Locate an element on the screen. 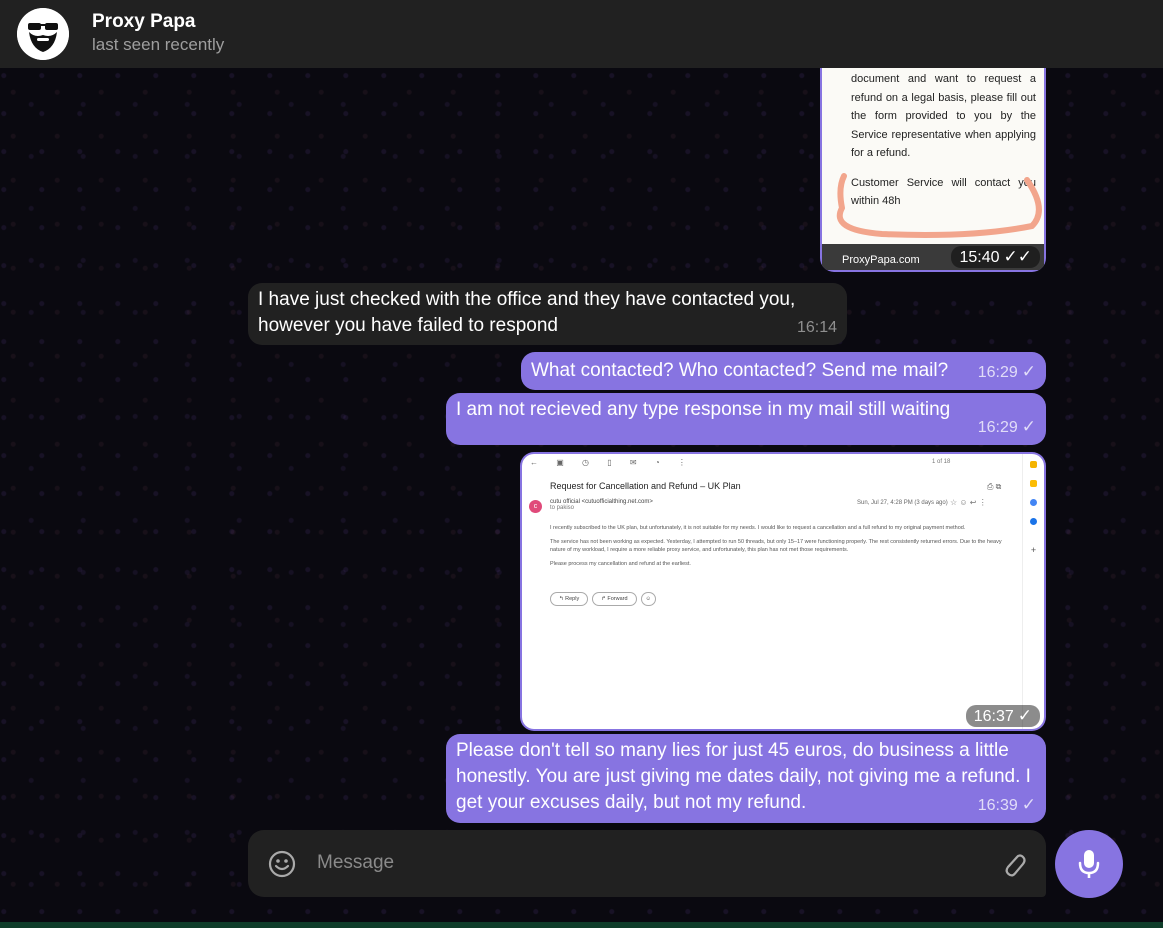 Image resolution: width=1163 pixels, height=928 pixels. keep-icon is located at coordinates (1033, 483).